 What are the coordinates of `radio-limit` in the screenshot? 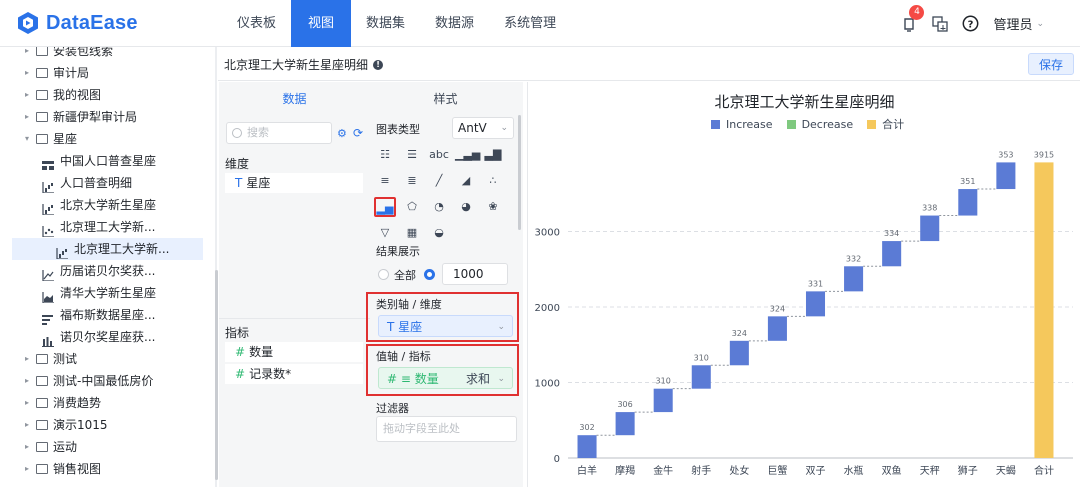 It's located at (429, 274).